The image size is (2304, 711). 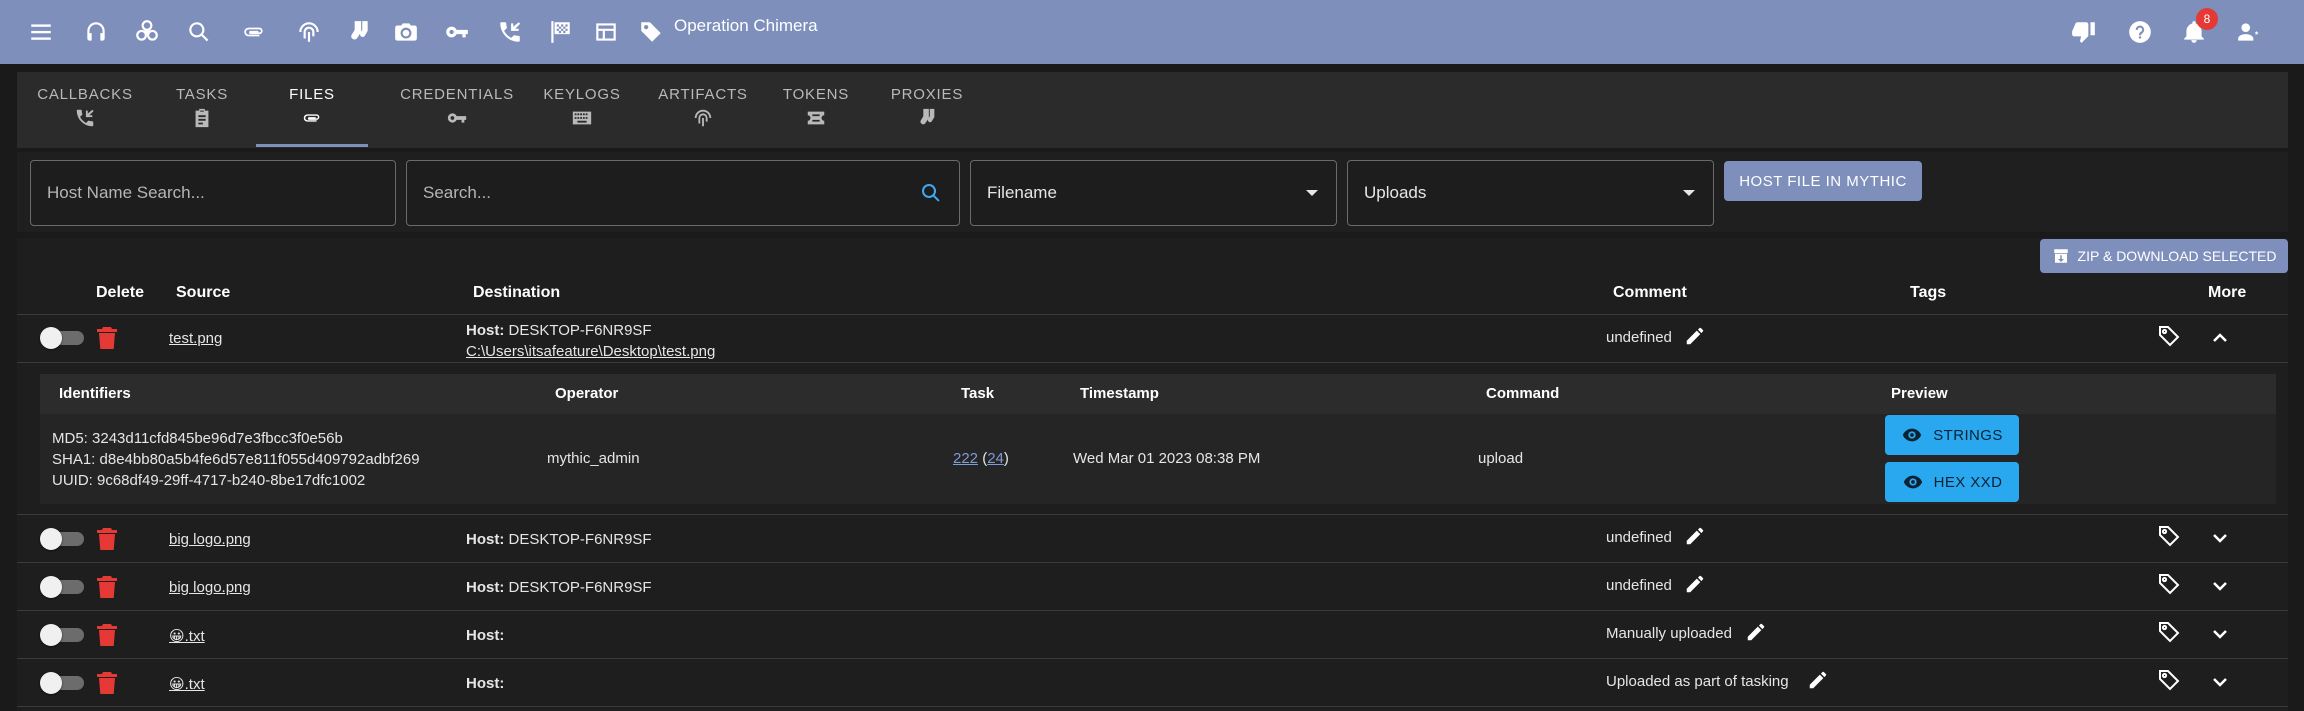 What do you see at coordinates (147, 32) in the screenshot?
I see `biohazard-icon` at bounding box center [147, 32].